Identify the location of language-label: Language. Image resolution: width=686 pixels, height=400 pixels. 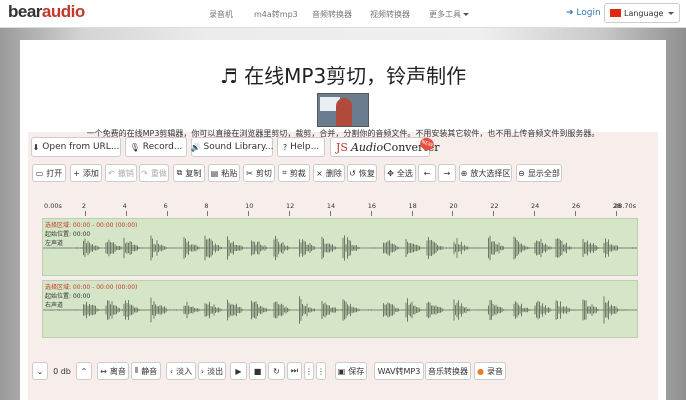
(644, 13).